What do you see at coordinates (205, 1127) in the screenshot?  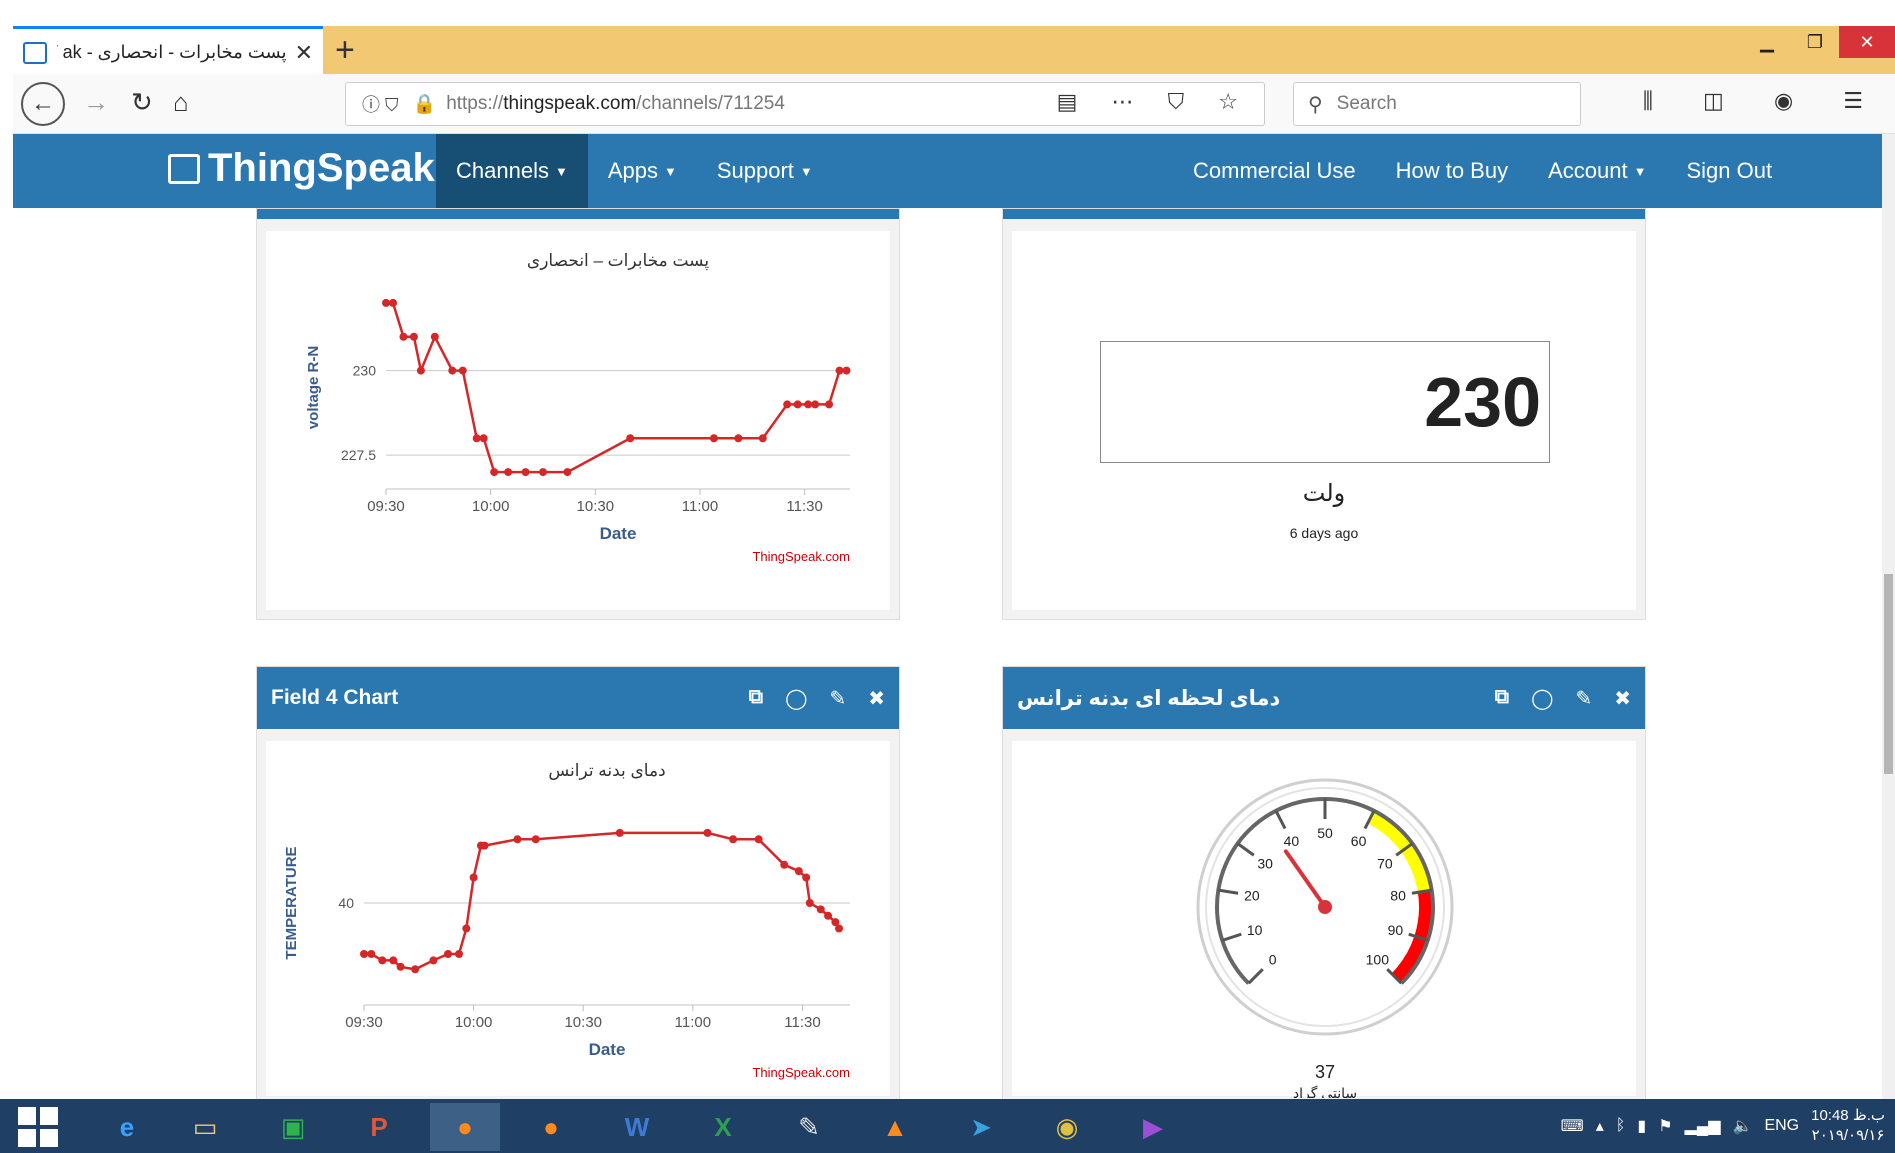 I see `file-explorer-icon: ▭` at bounding box center [205, 1127].